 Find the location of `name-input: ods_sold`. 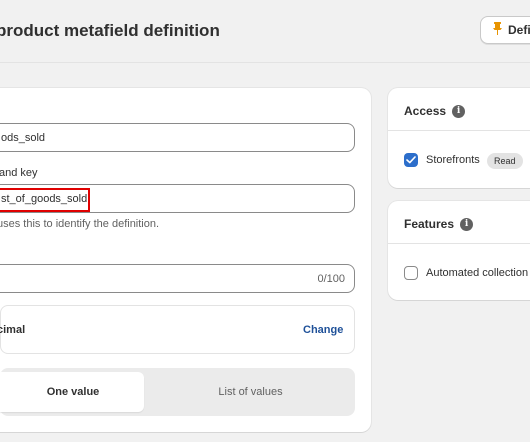

name-input: ods_sold is located at coordinates (177, 137).